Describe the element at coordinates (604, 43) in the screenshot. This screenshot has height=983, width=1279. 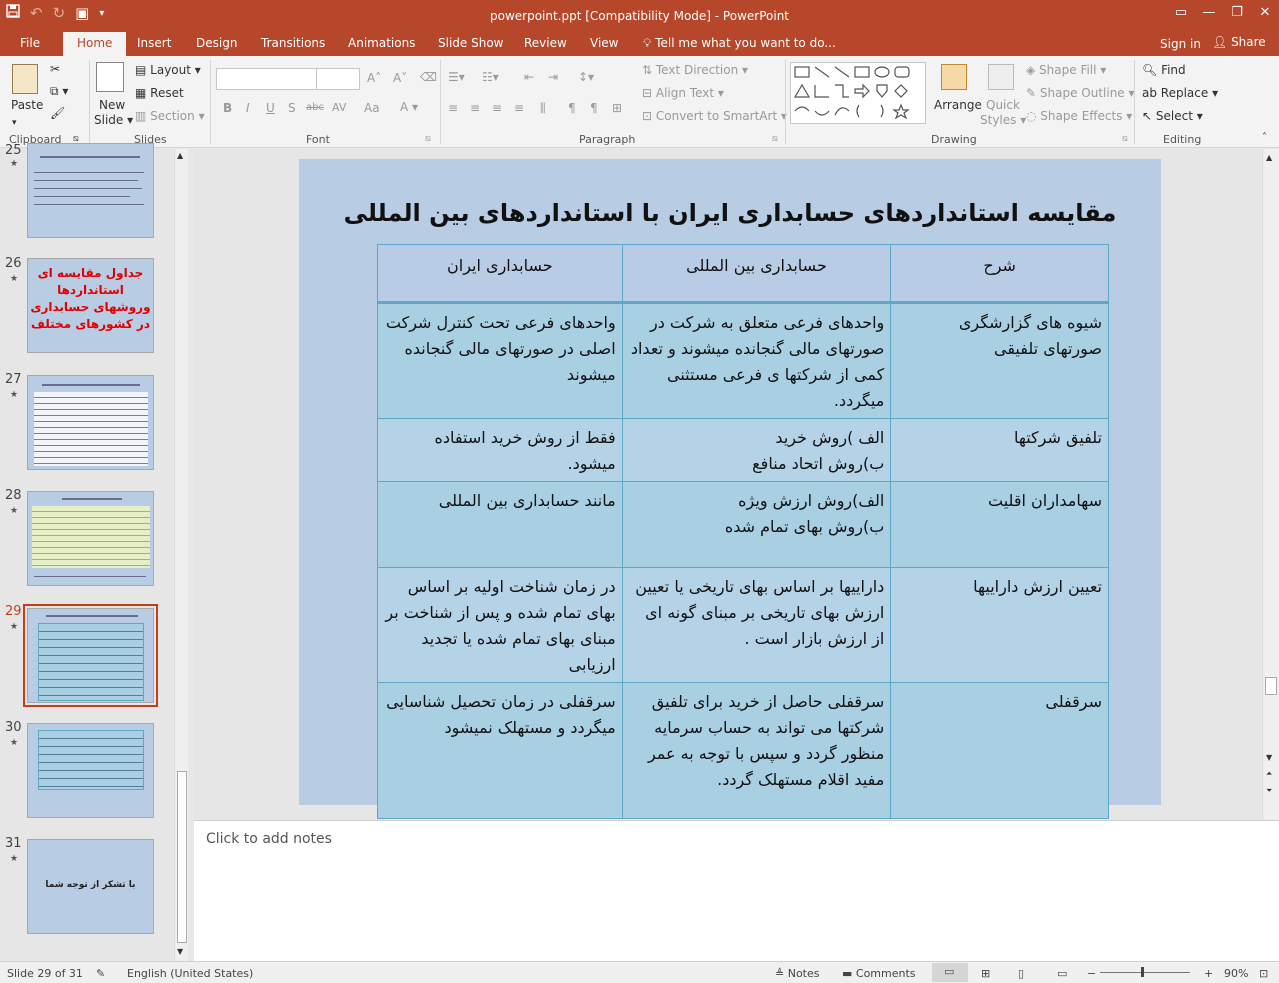
I see `tab-view: View` at that location.